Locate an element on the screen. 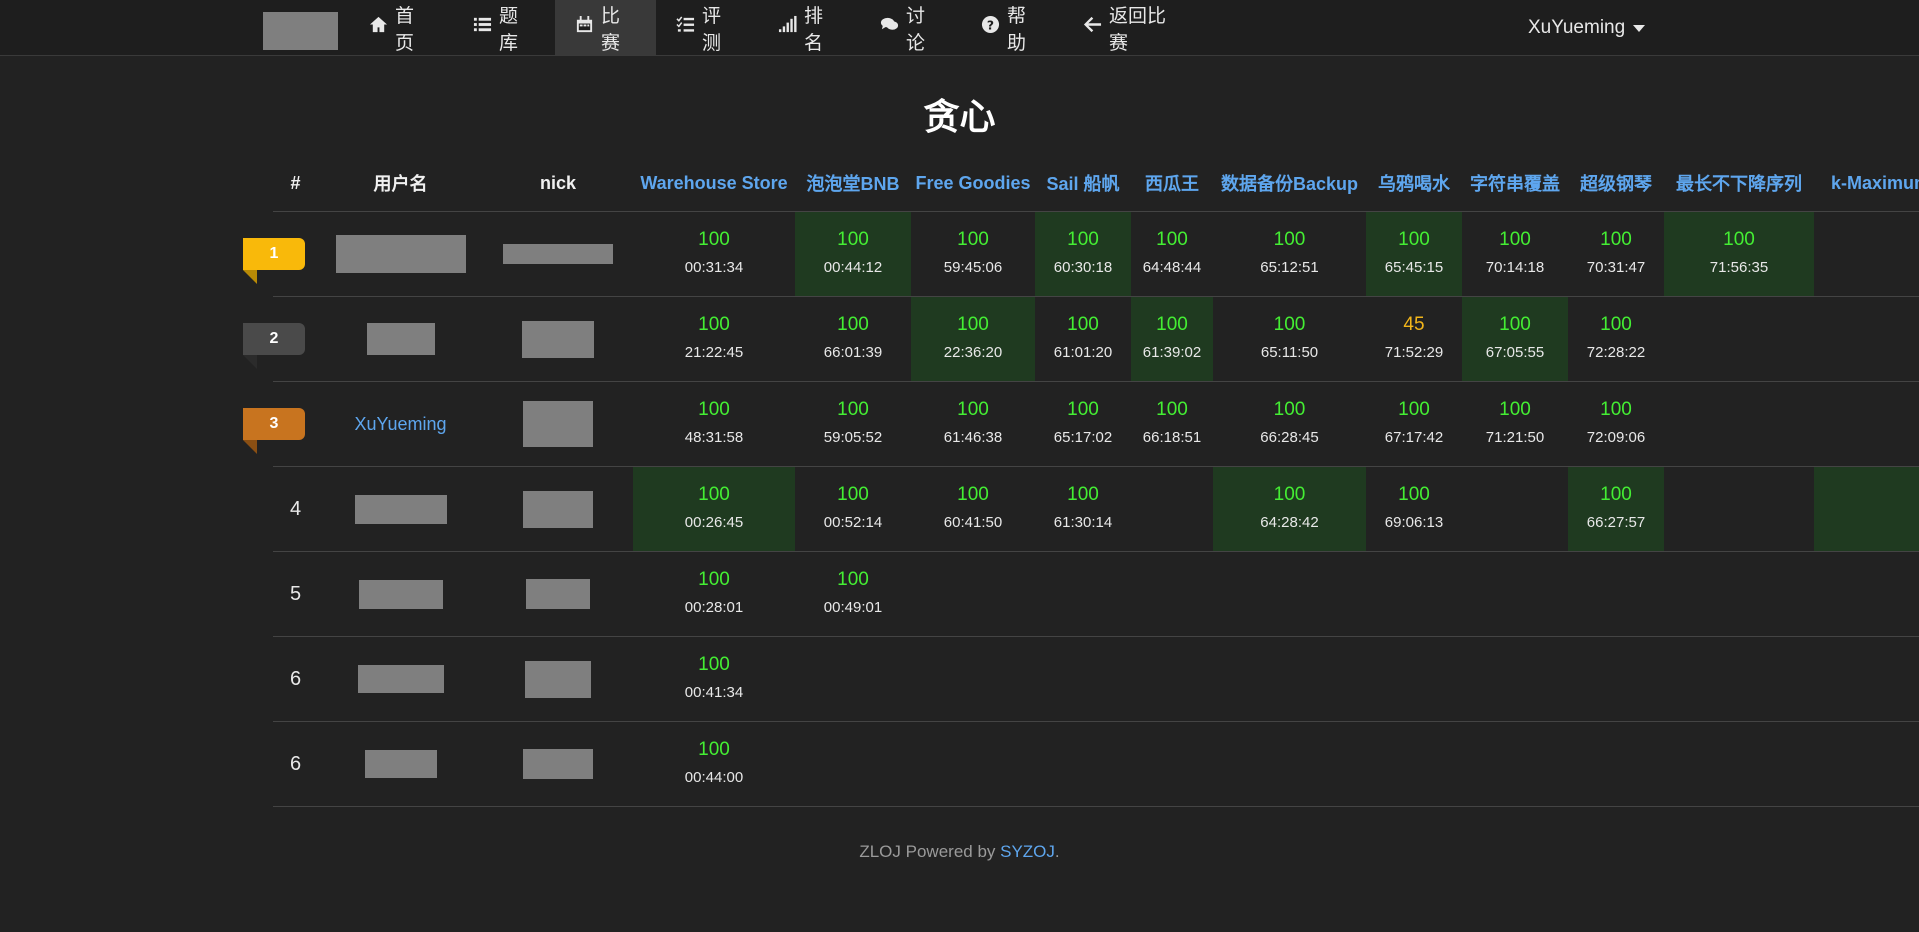 The height and width of the screenshot is (932, 1919). nav-item-5: 讨论 is located at coordinates (910, 27).